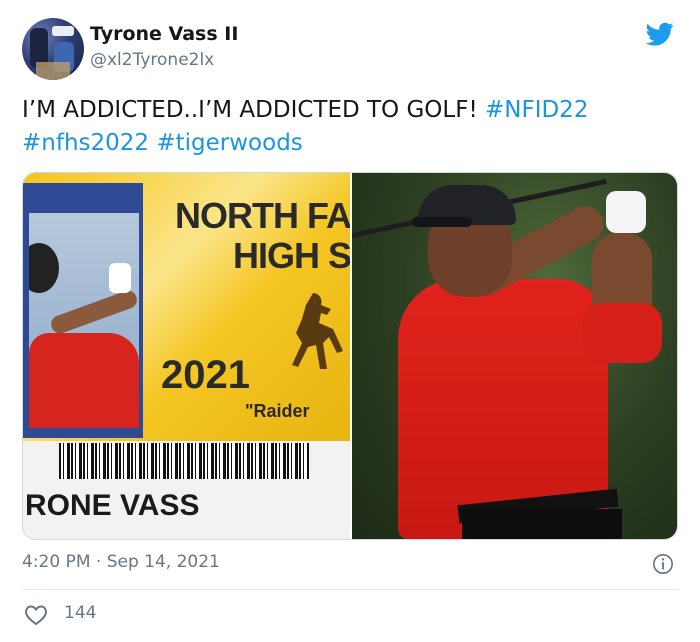  I want to click on hashtag-nfid22: #NFID22, so click(536, 110).